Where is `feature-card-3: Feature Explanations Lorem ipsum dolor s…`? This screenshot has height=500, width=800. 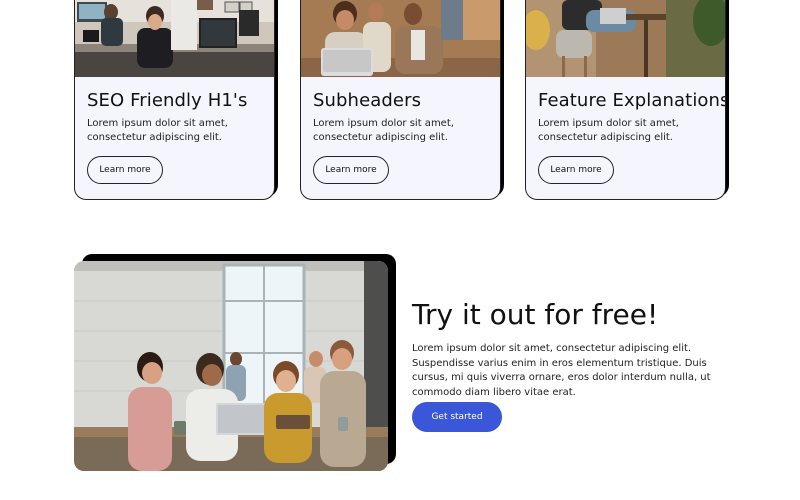
feature-card-3: Feature Explanations Lorem ipsum dolor s… is located at coordinates (627, 100).